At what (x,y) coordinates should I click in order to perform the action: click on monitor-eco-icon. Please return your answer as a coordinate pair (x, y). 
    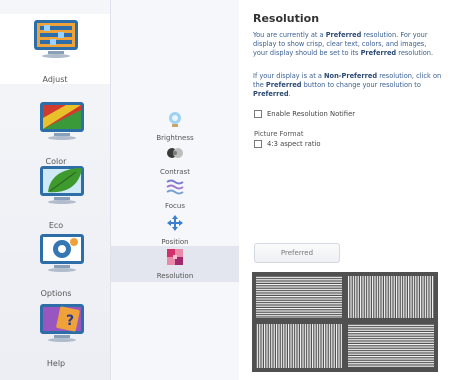
    Looking at the image, I should click on (62, 185).